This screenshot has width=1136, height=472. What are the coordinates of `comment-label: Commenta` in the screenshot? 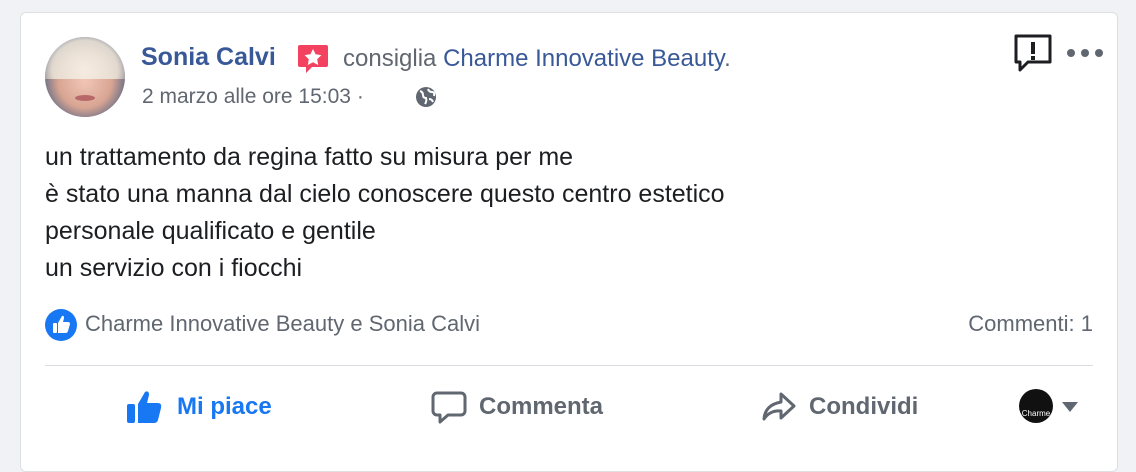 It's located at (541, 406).